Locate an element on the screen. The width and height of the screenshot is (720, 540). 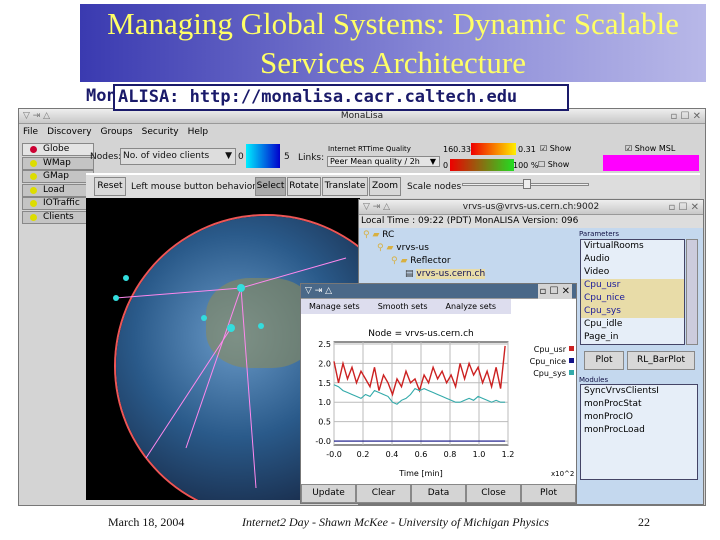
data-button: Data is located at coordinates (438, 493).